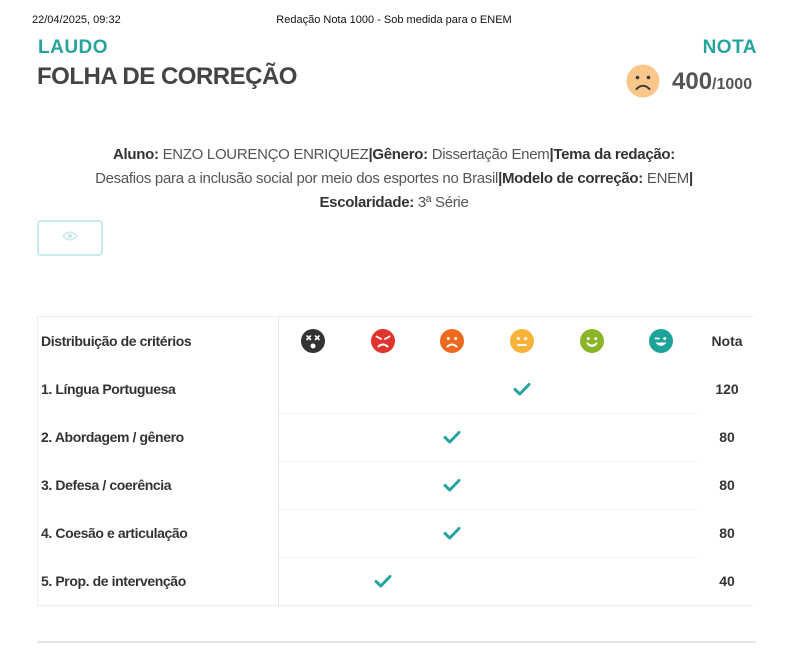  Describe the element at coordinates (116, 341) in the screenshot. I see `criteria-header: Distribuição de critérios` at that location.